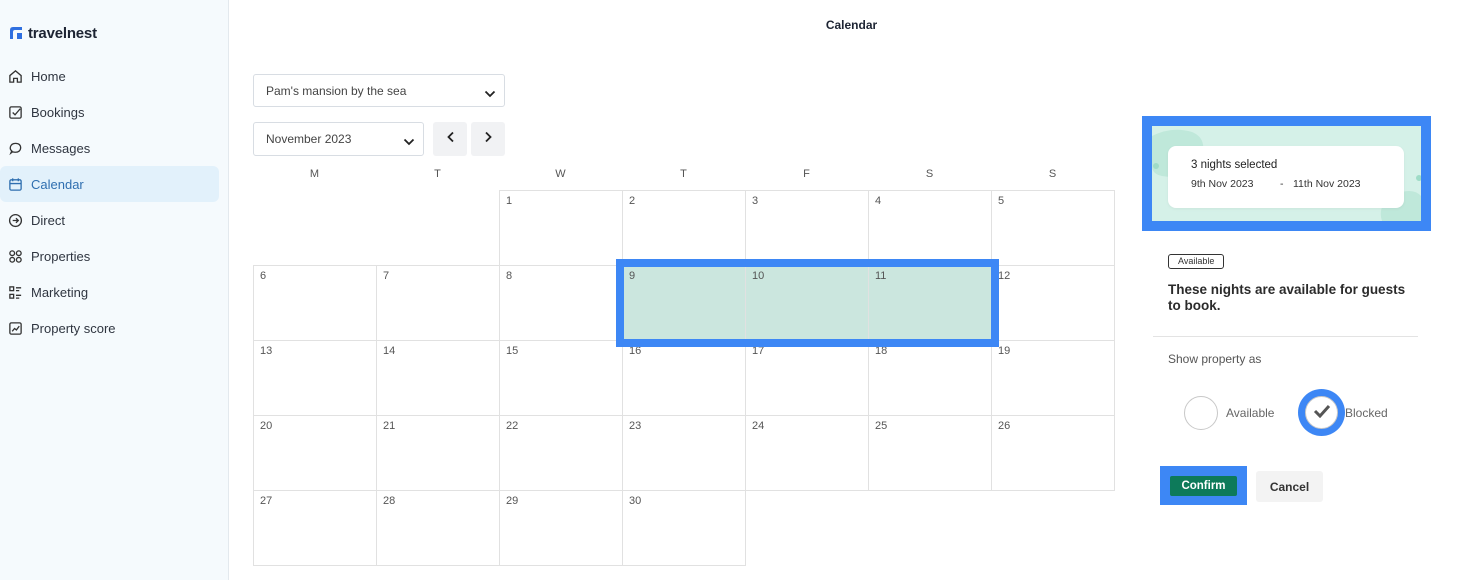 This screenshot has width=1474, height=580. I want to click on calendar-day-cell: 15, so click(561, 378).